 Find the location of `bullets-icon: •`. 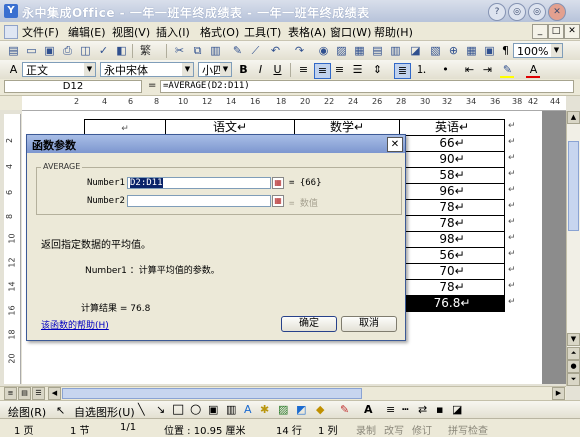

bullets-icon: • is located at coordinates (445, 70).